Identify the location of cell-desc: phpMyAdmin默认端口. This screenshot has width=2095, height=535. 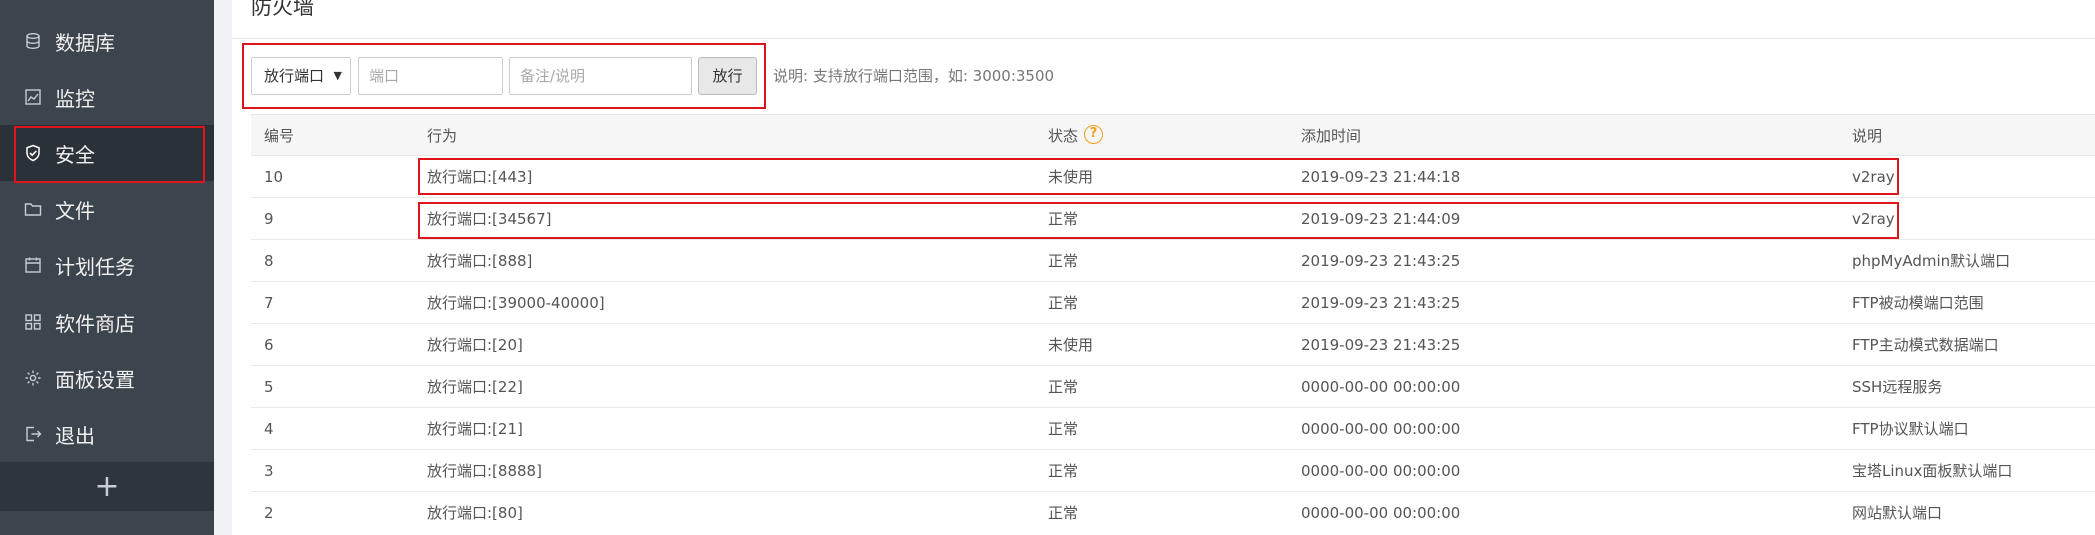
(1931, 261).